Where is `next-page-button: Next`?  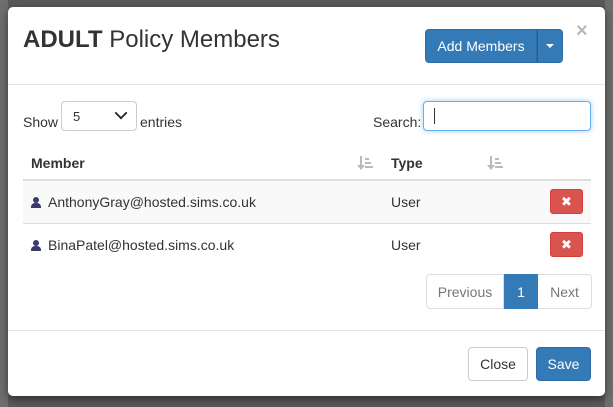
next-page-button: Next is located at coordinates (565, 291).